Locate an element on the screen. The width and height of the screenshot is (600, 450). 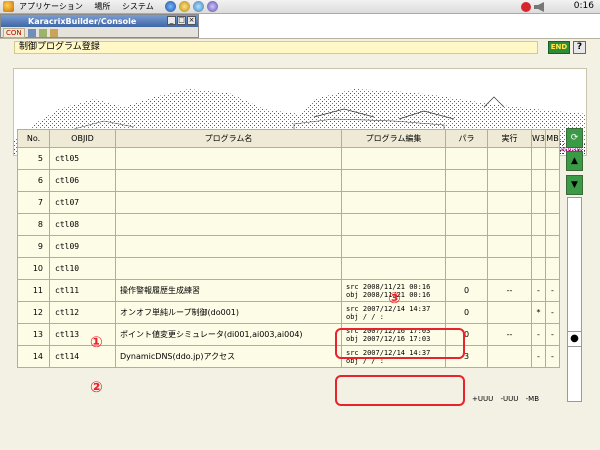
col-para: パラ is located at coordinates (466, 138).